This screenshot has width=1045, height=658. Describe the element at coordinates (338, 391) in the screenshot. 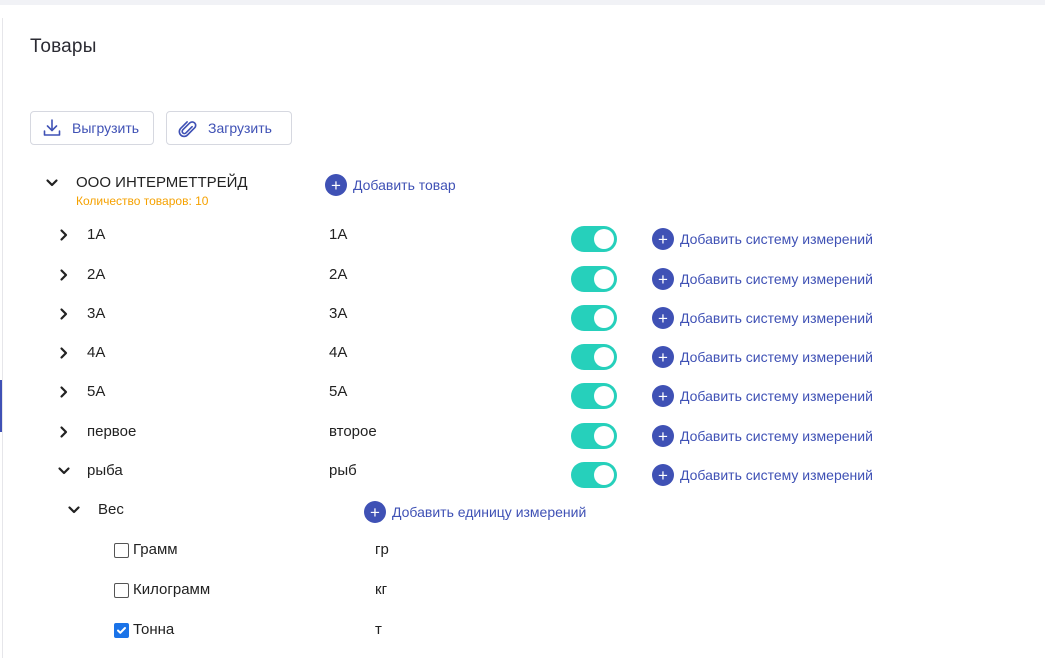

I see `product-code: 5А` at that location.